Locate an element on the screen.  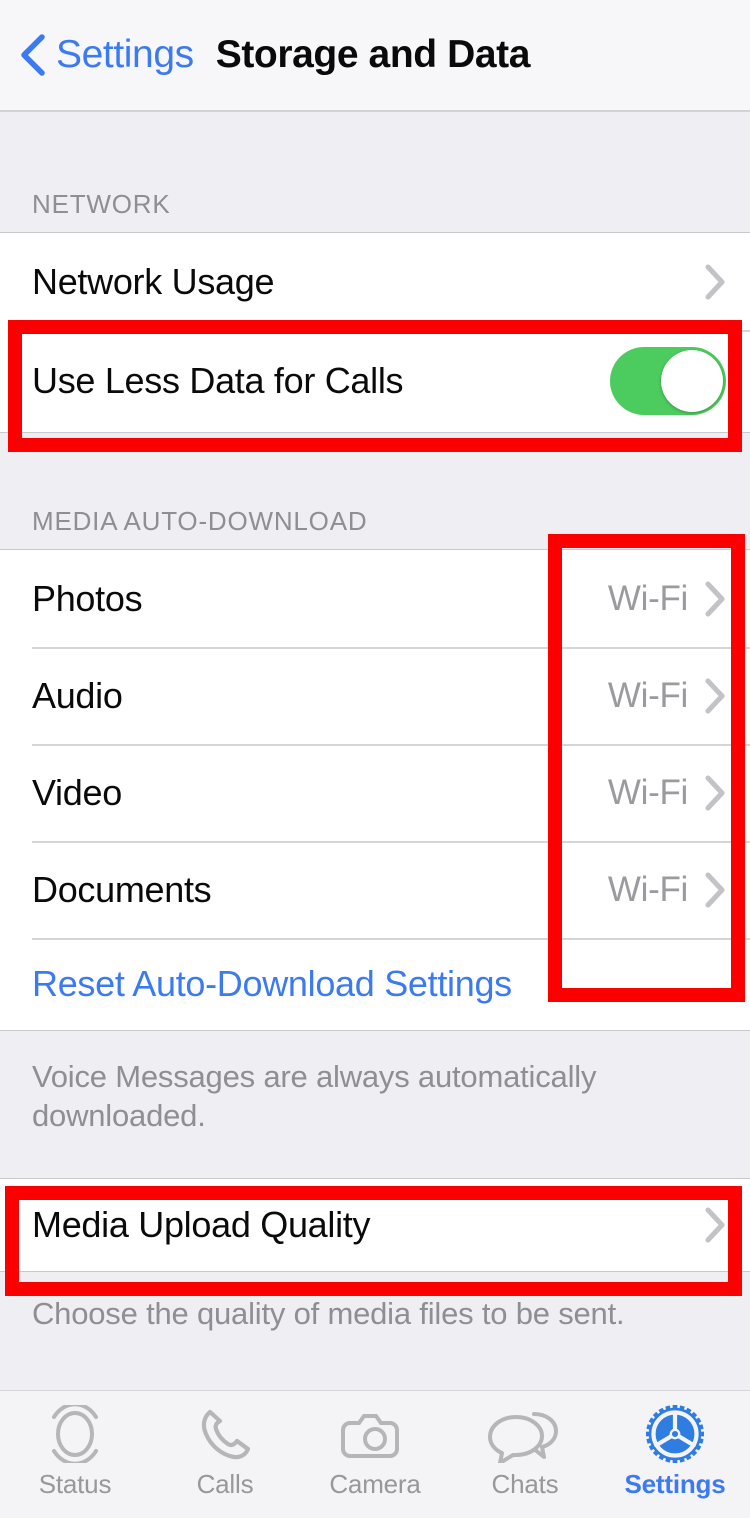
spacer-above-upload is located at coordinates (375, 1169).